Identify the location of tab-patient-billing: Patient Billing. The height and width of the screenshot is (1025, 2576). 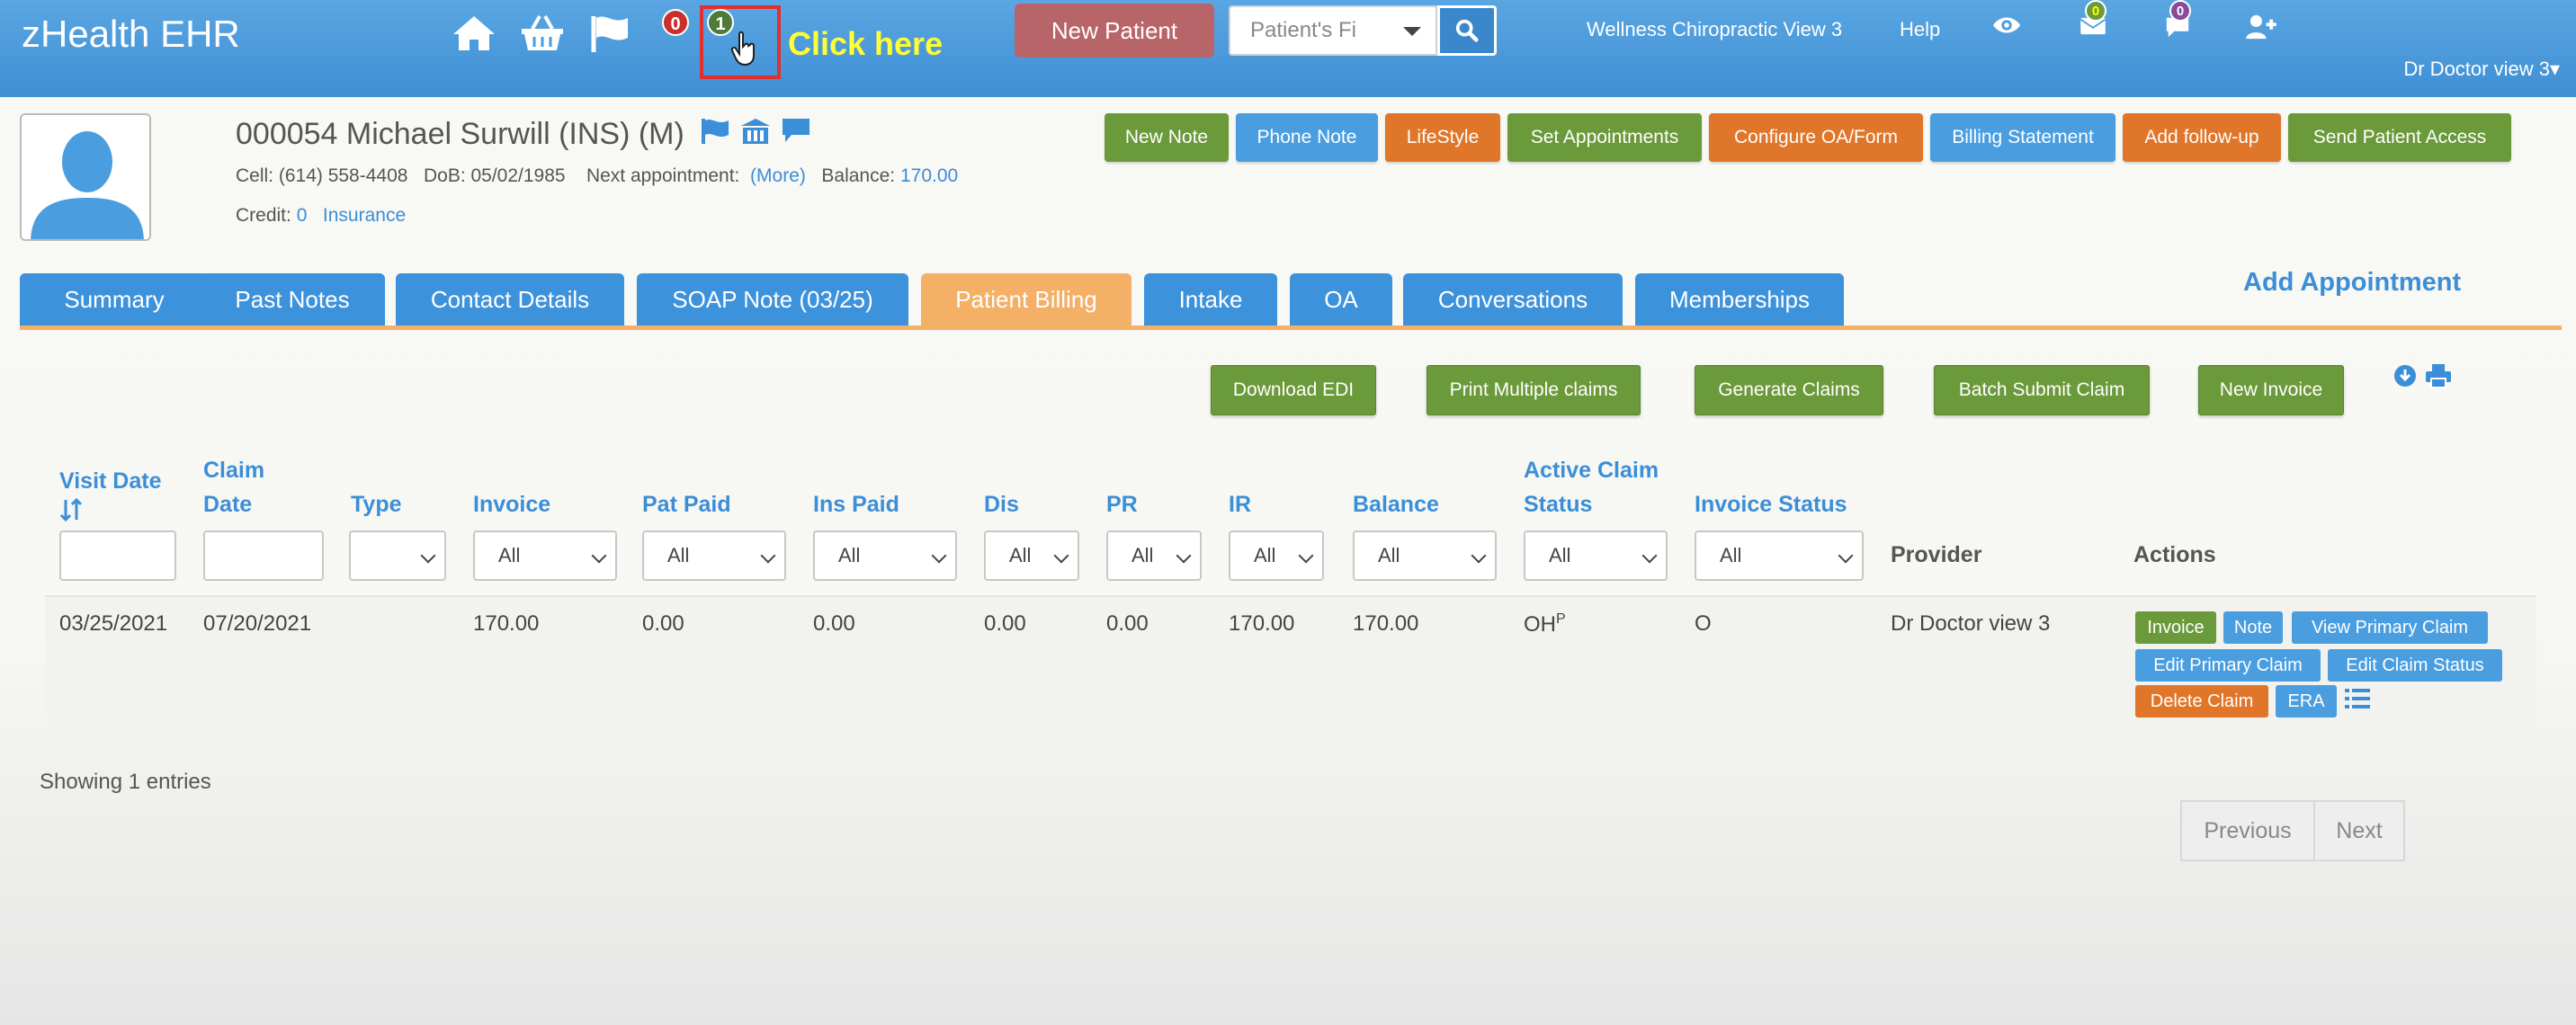
(1026, 299).